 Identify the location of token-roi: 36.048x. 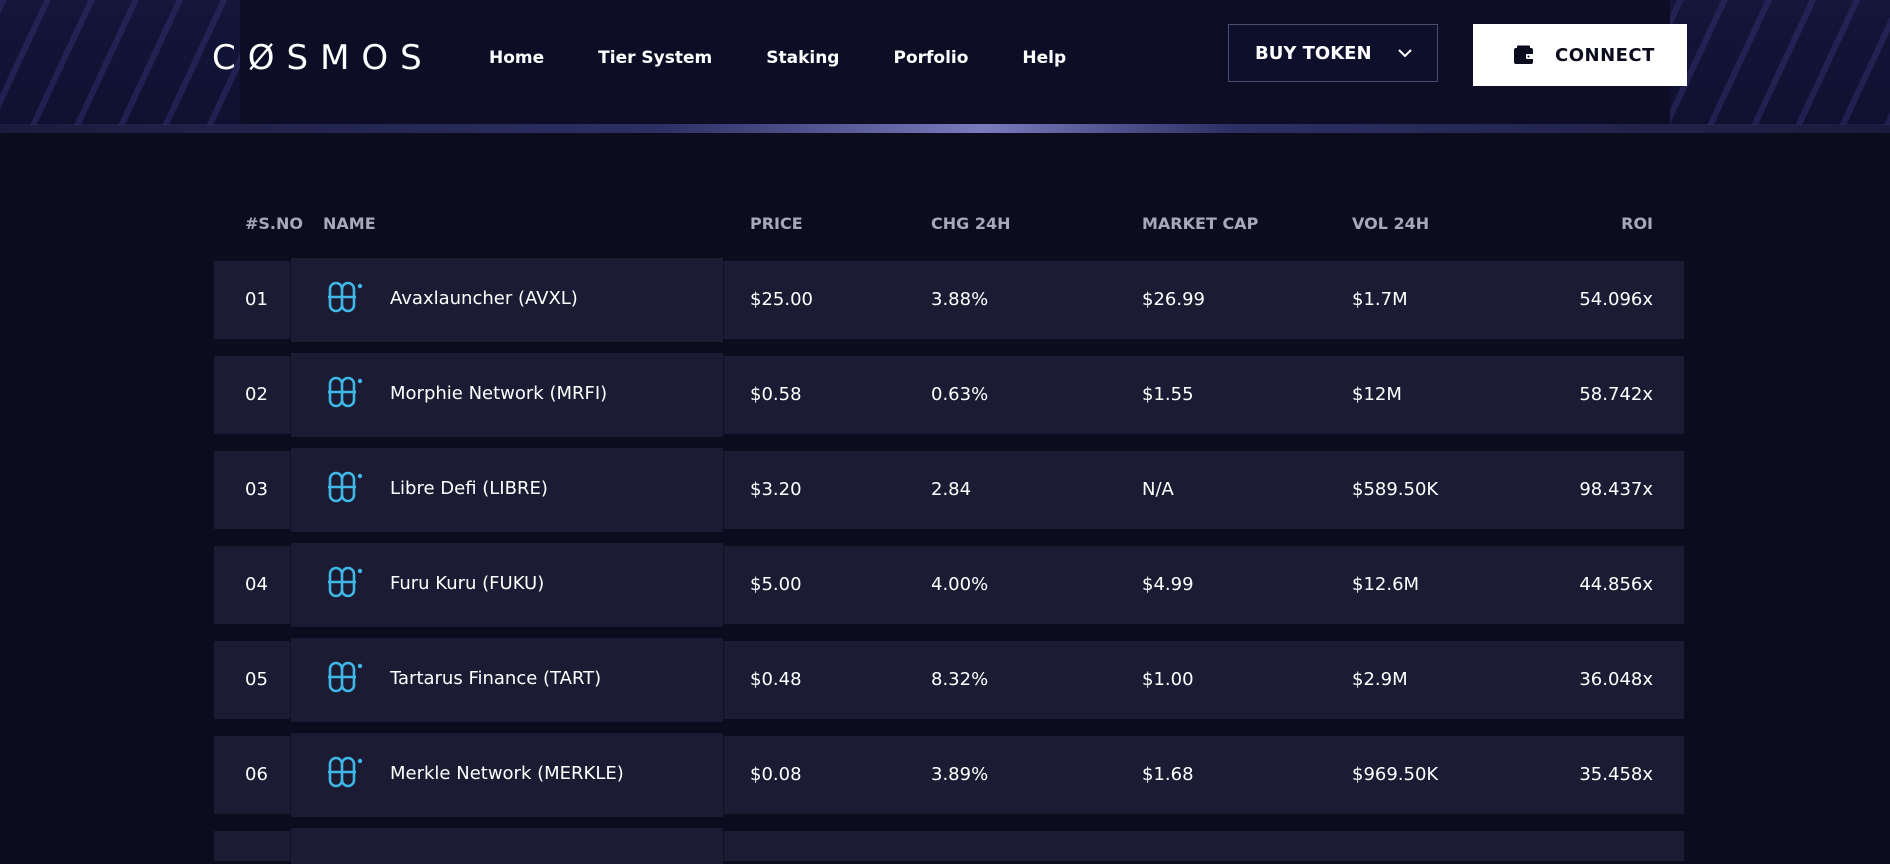
(1616, 679).